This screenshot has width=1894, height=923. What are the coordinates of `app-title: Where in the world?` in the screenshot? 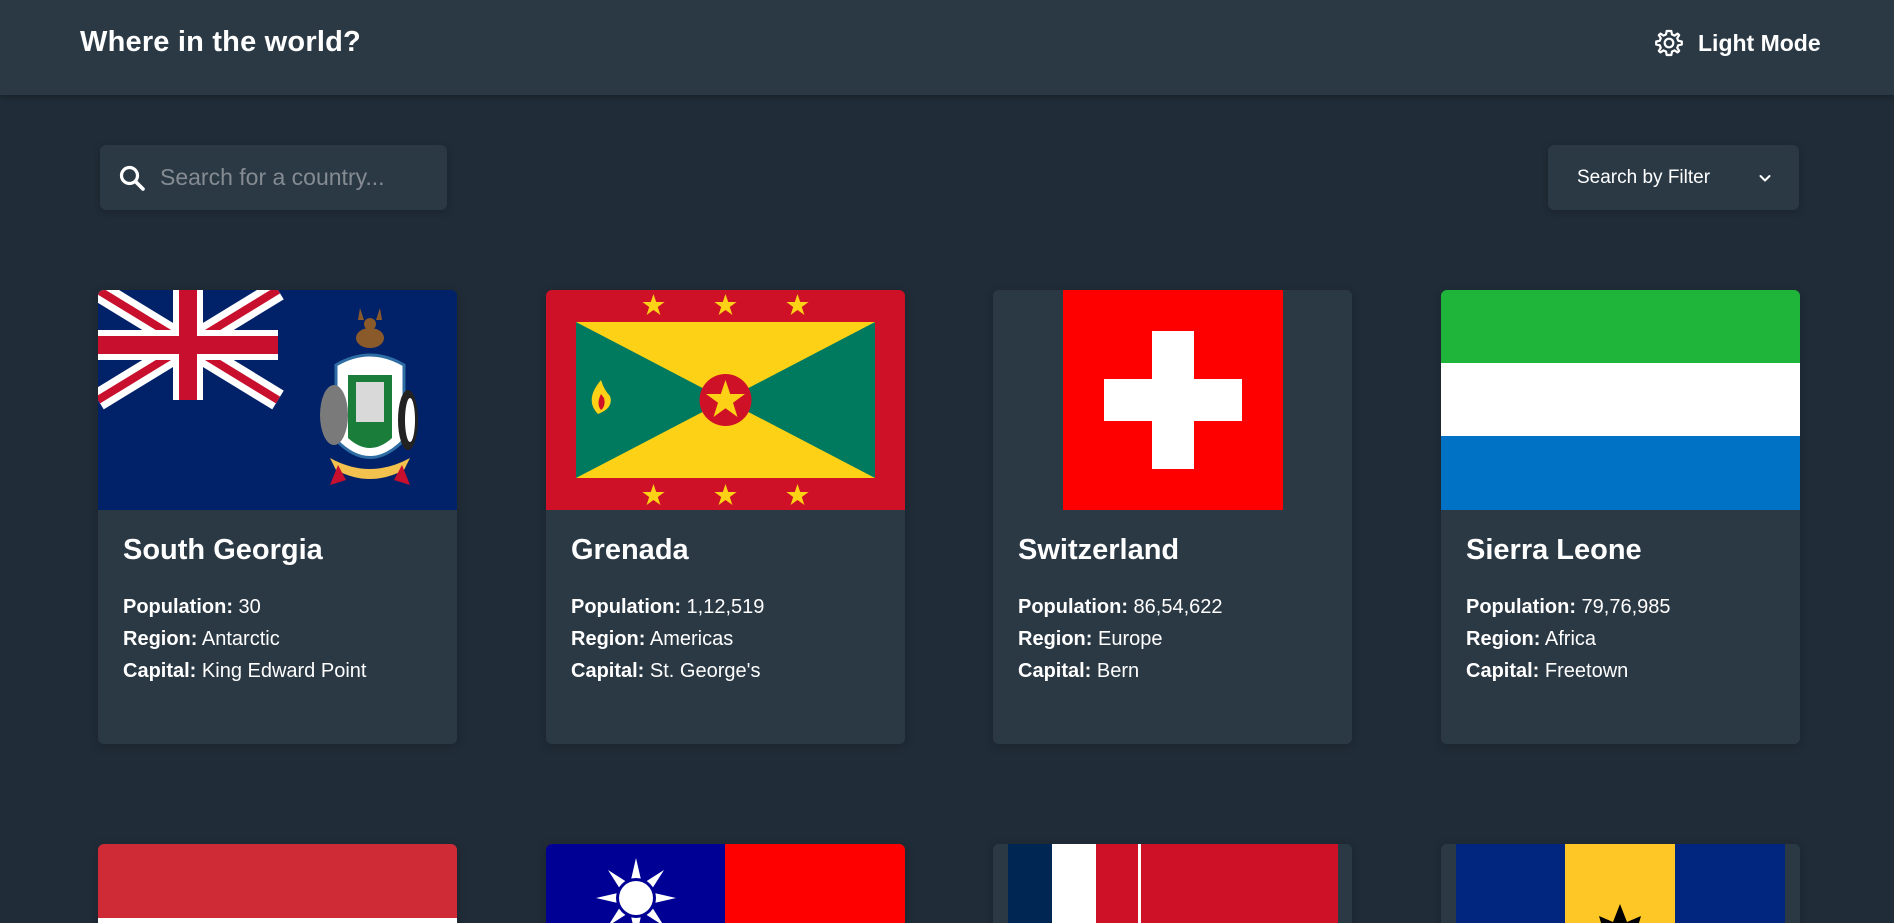 It's located at (220, 42).